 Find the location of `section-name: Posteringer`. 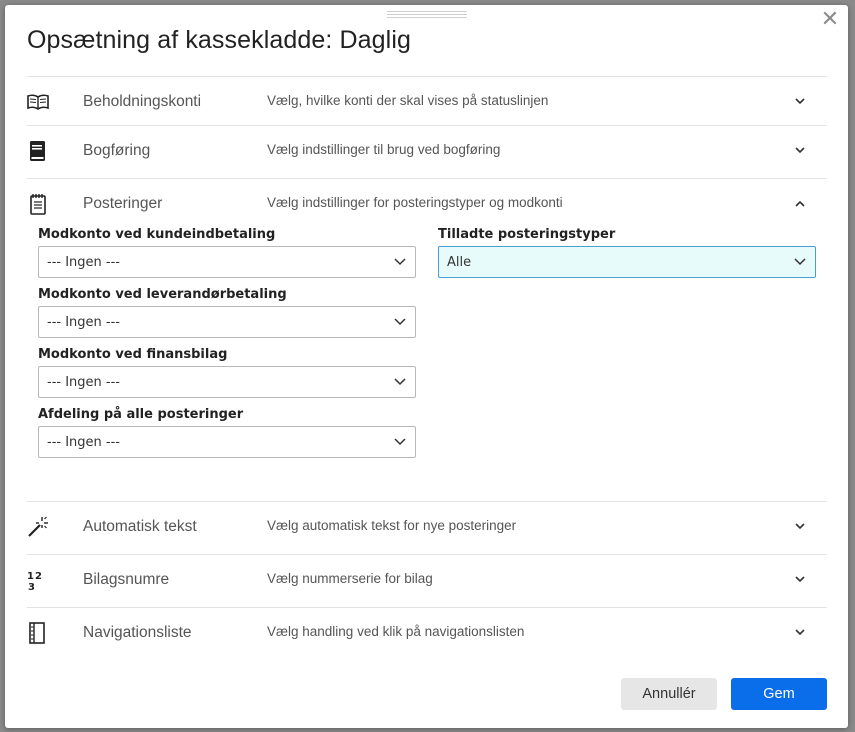

section-name: Posteringer is located at coordinates (123, 203).